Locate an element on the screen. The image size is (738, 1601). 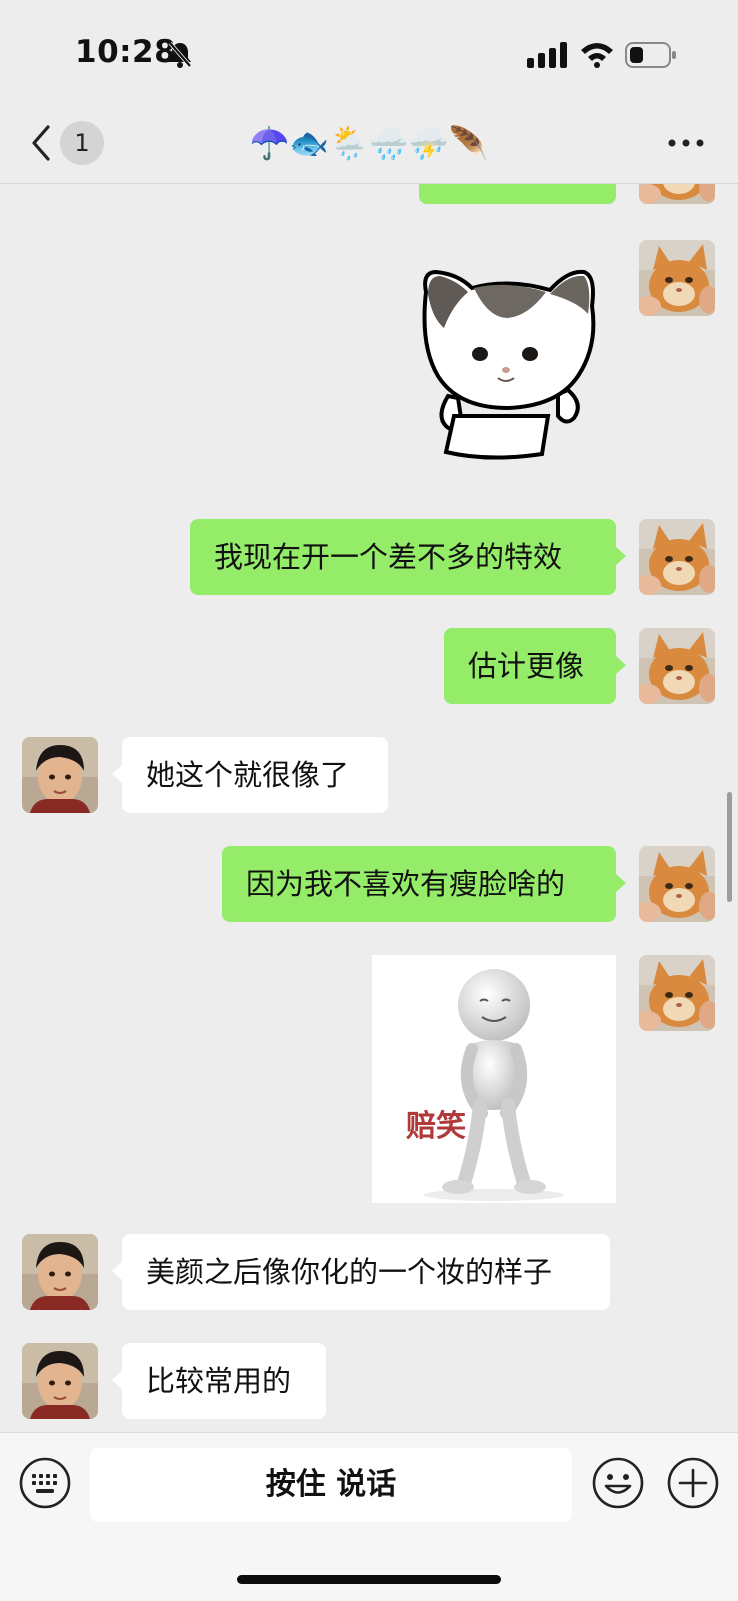
message-bubble: 美颜之后像你化的一个妆的样子 is located at coordinates (361, 1272).